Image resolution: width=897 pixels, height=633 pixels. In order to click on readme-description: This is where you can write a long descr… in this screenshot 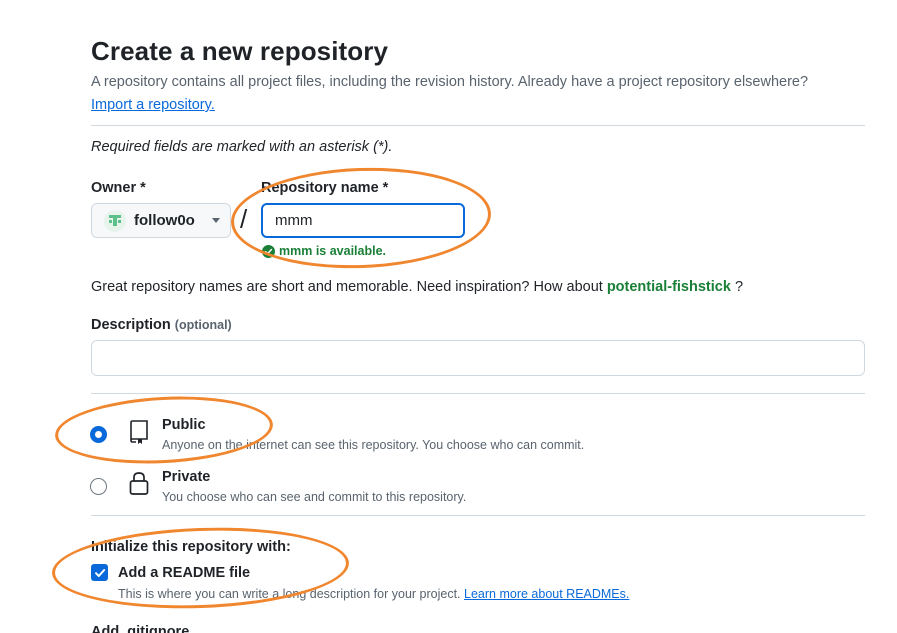, I will do `click(373, 594)`.